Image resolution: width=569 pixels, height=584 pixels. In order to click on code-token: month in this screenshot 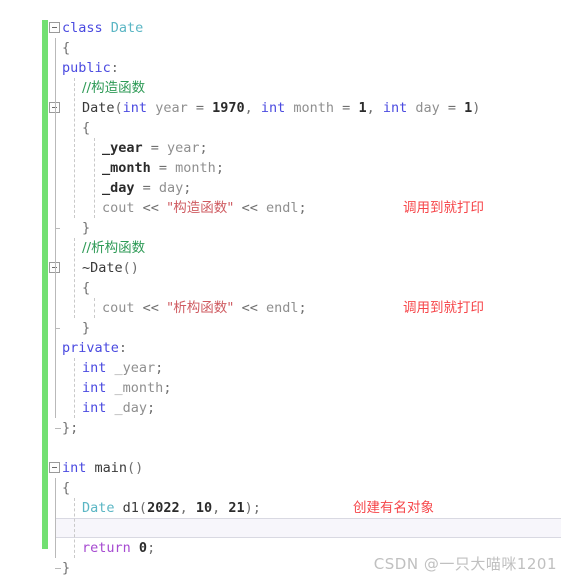, I will do `click(195, 168)`.